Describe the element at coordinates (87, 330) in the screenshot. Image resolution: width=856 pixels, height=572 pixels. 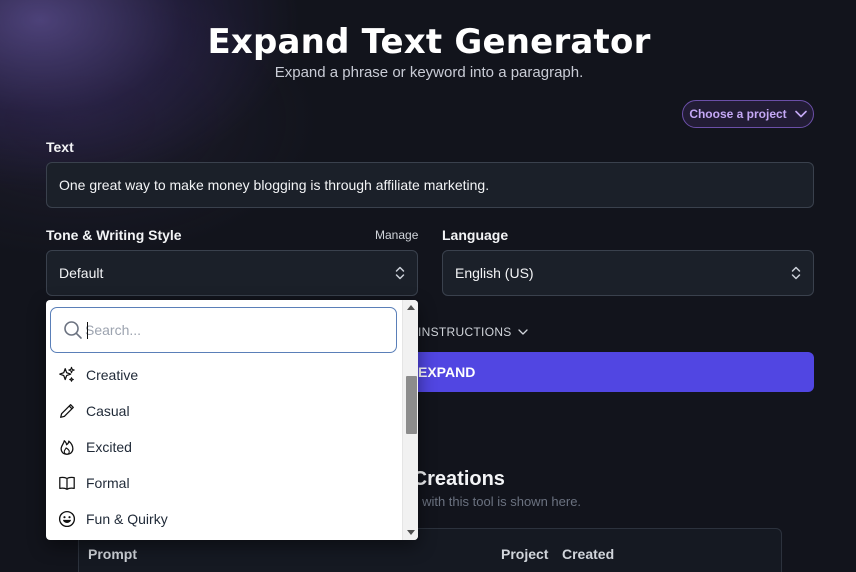
I see `text-caret` at that location.